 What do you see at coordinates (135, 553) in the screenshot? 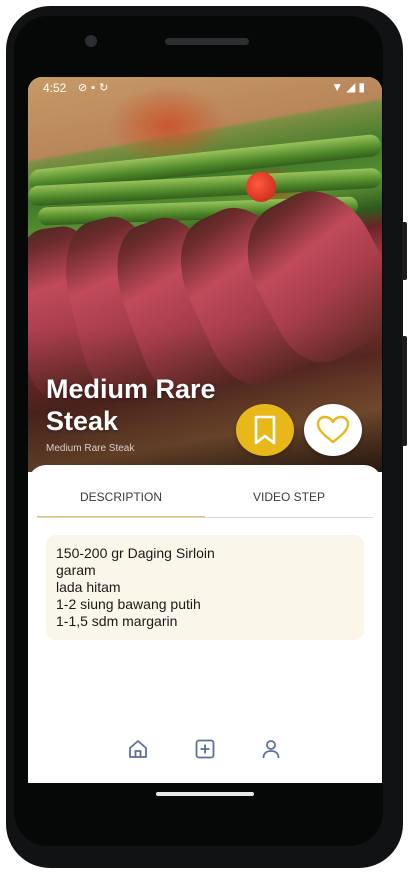
I see `ingredient-item: 150-200 gr Daging Sirloin` at bounding box center [135, 553].